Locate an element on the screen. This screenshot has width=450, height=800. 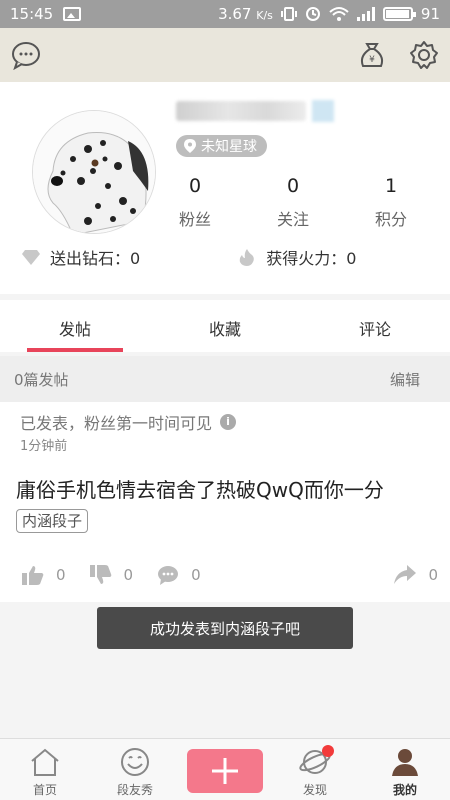
bottom-nav: 首页 段友秀 发现 我的 is located at coordinates (225, 769).